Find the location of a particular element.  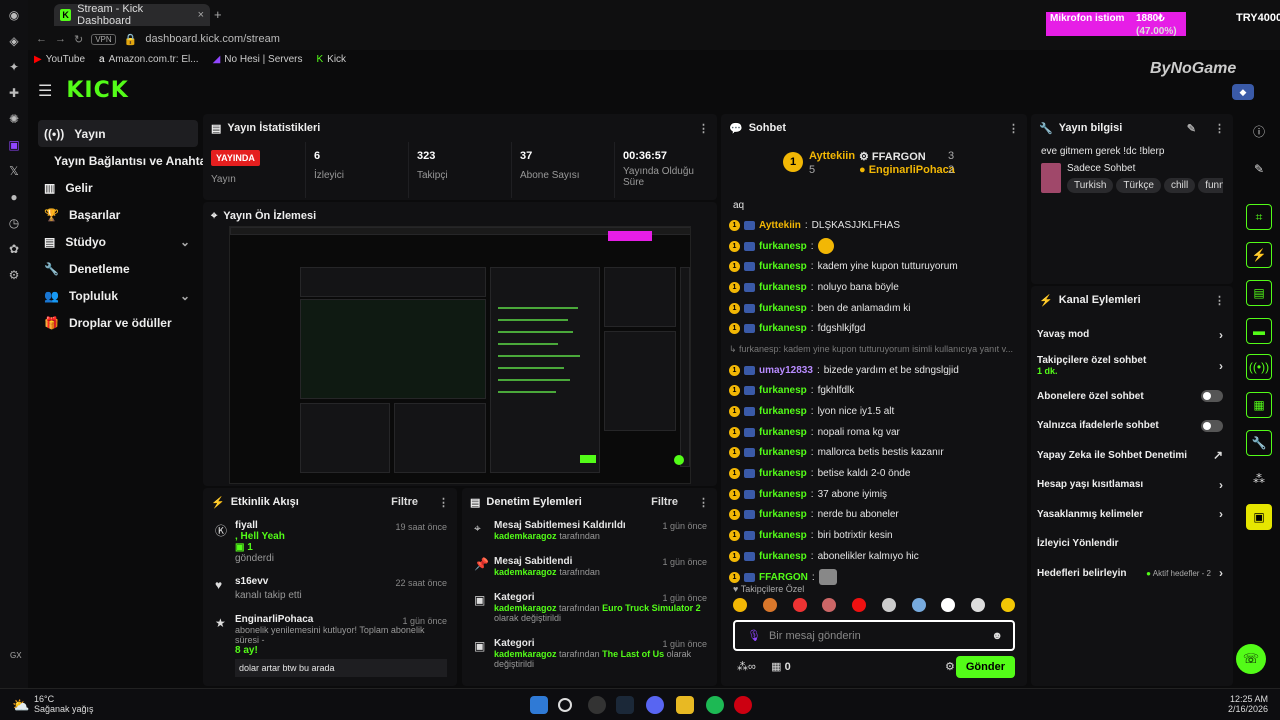

document-icon: ▤ is located at coordinates (1259, 293).